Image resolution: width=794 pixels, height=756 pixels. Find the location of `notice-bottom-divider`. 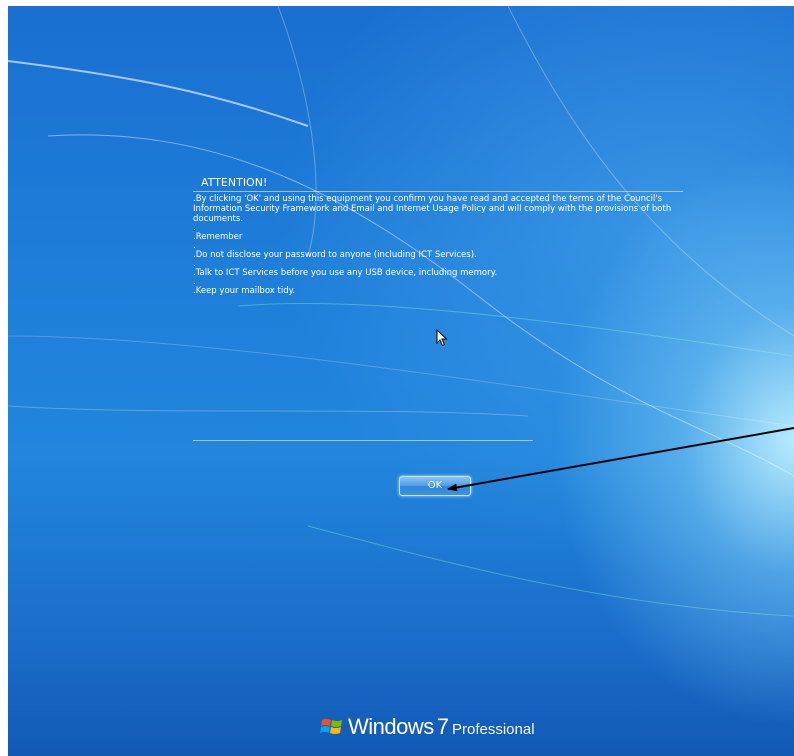

notice-bottom-divider is located at coordinates (363, 440).